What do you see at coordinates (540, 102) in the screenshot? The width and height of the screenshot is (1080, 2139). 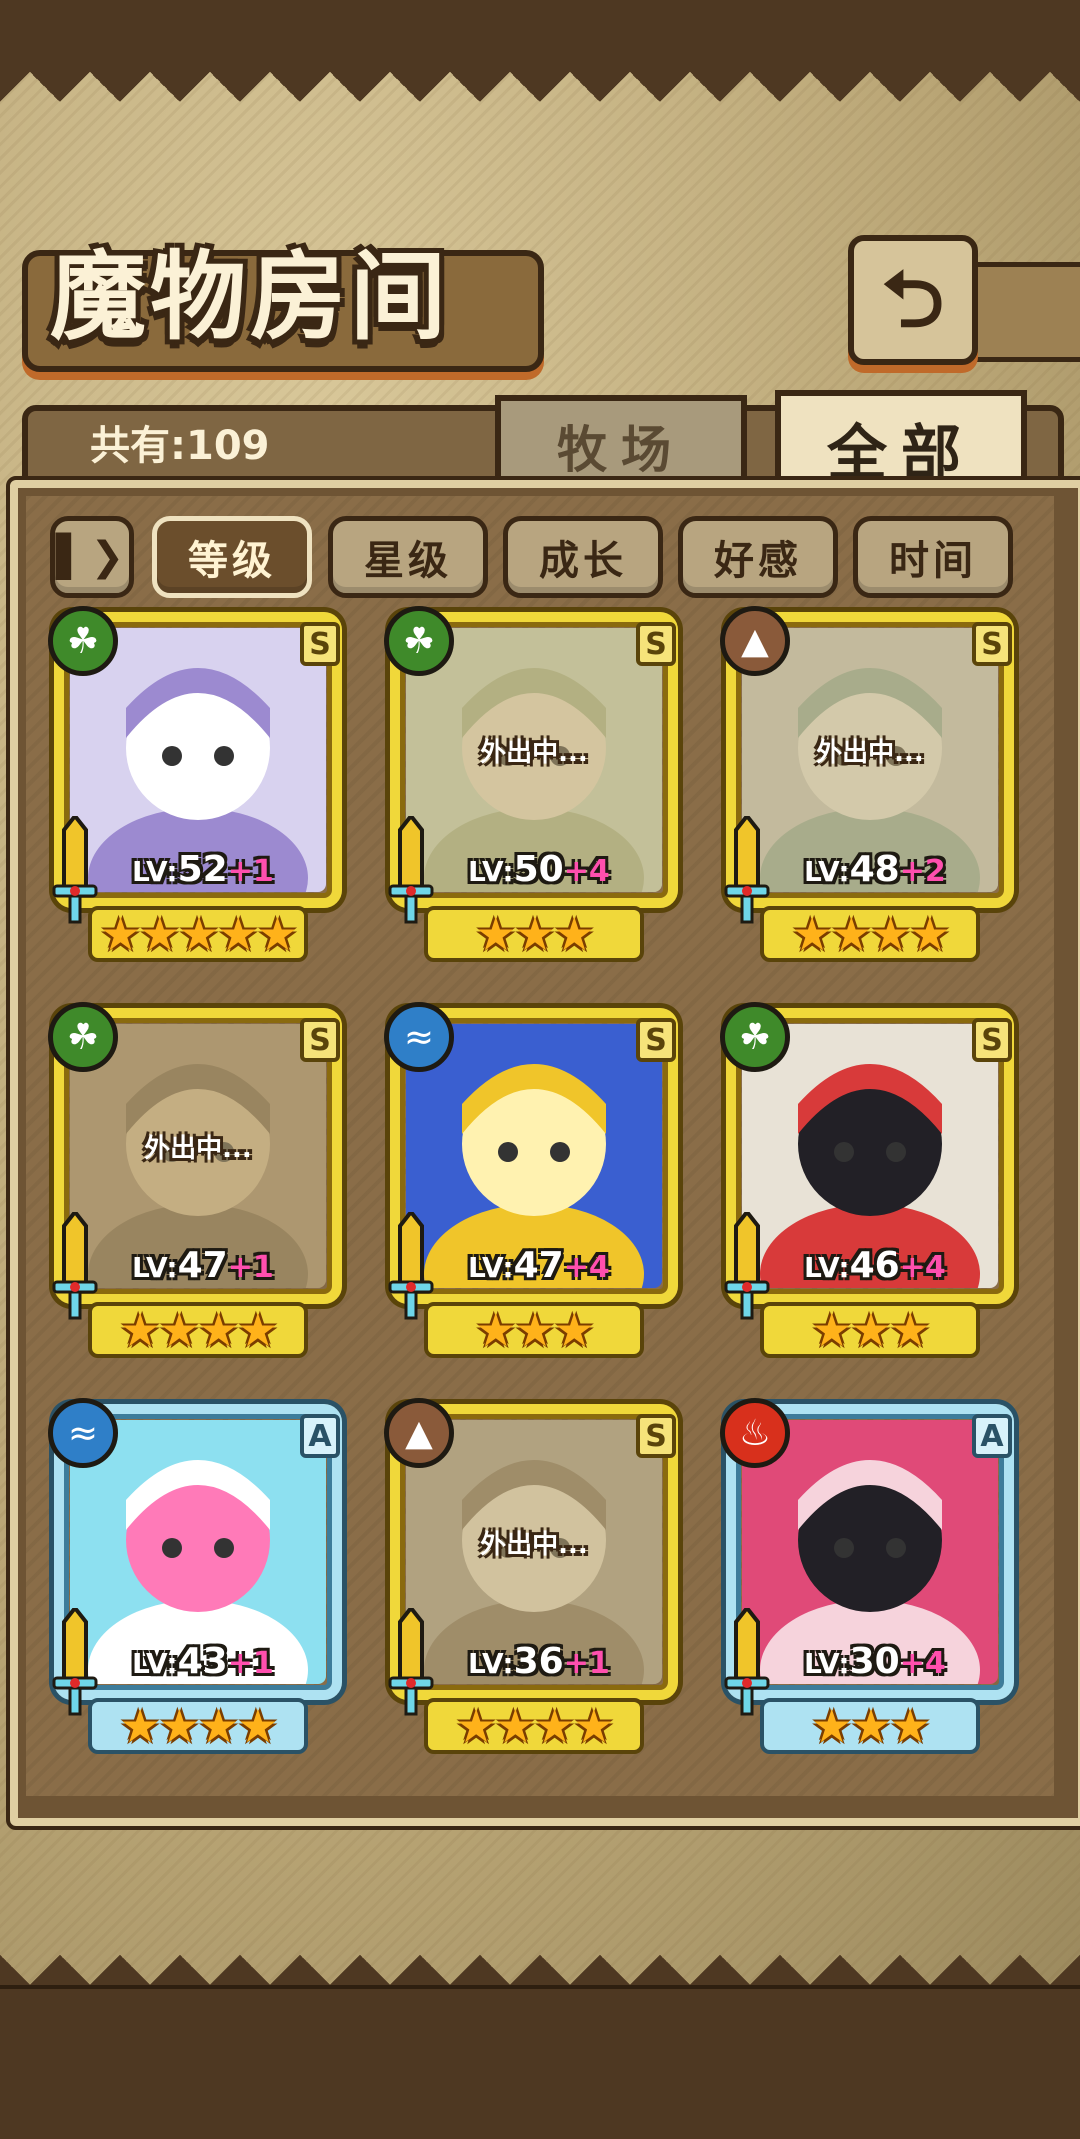 I see `top-zigzag-border` at bounding box center [540, 102].